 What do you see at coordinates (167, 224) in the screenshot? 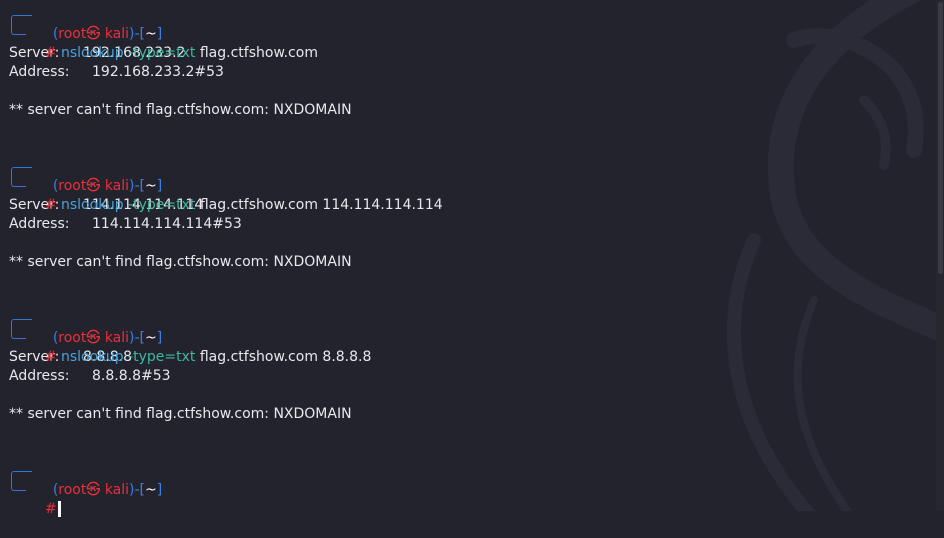
I see `address-value: 114.114.114.114#53` at bounding box center [167, 224].